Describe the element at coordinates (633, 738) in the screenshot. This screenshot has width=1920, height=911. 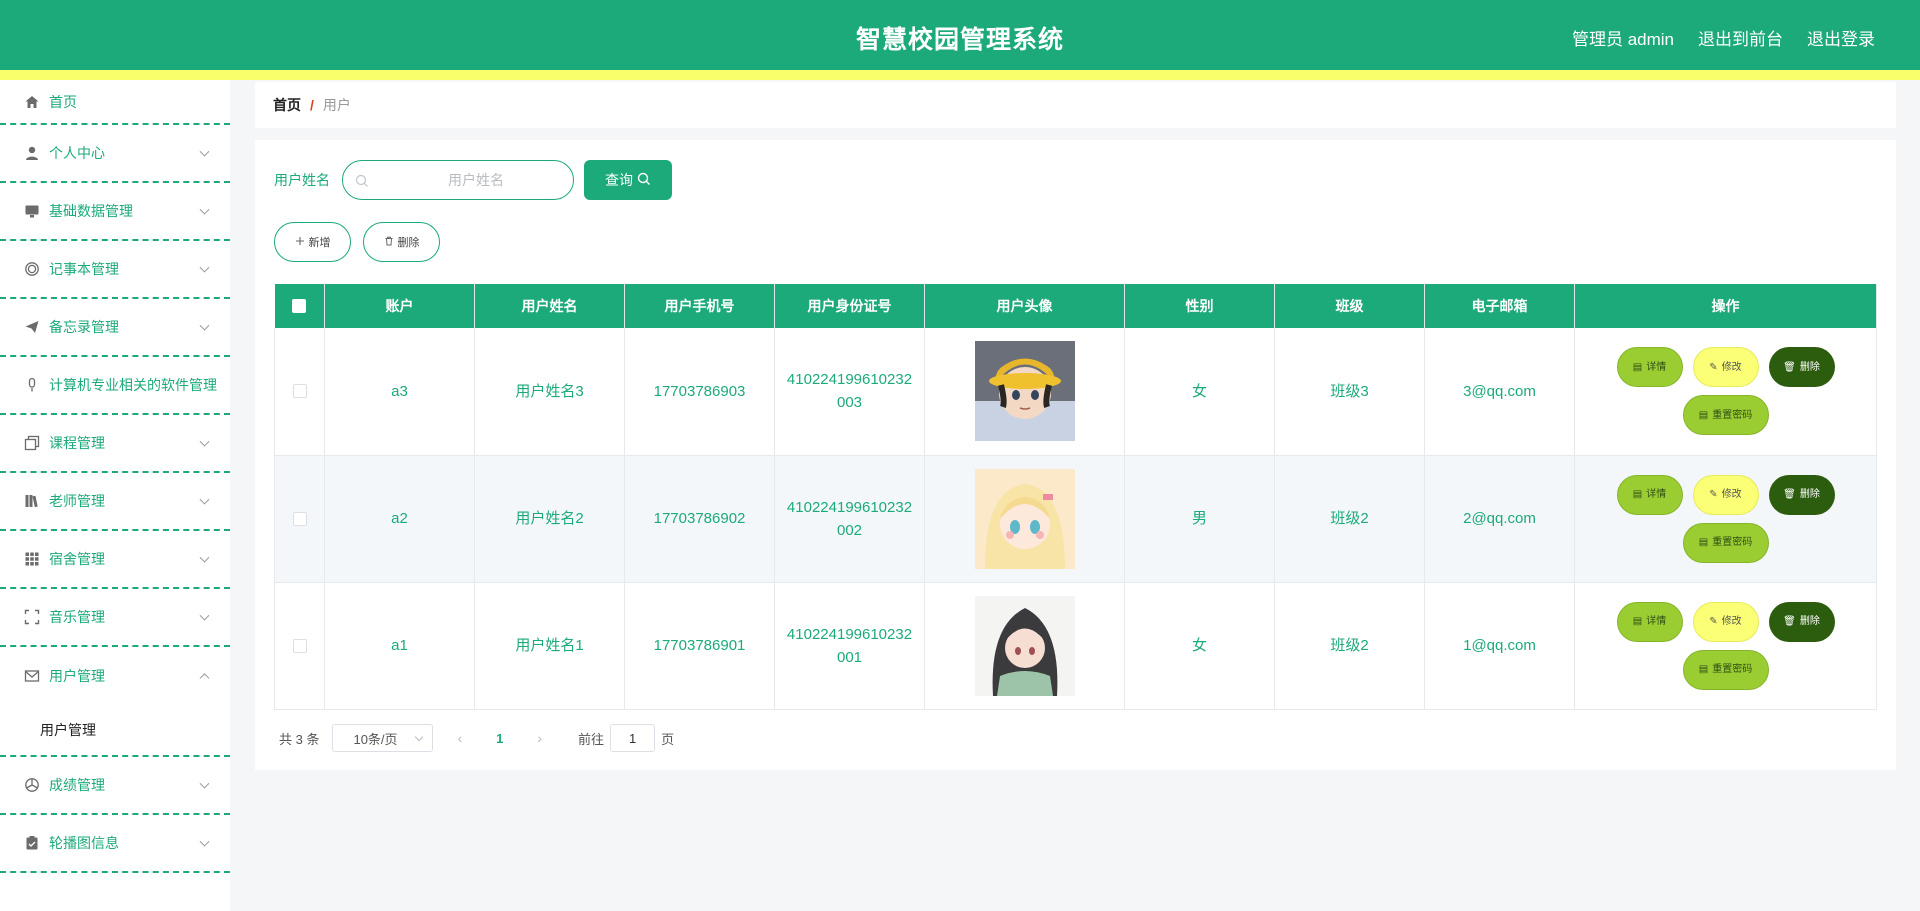
I see `goto-page-input: 1` at that location.